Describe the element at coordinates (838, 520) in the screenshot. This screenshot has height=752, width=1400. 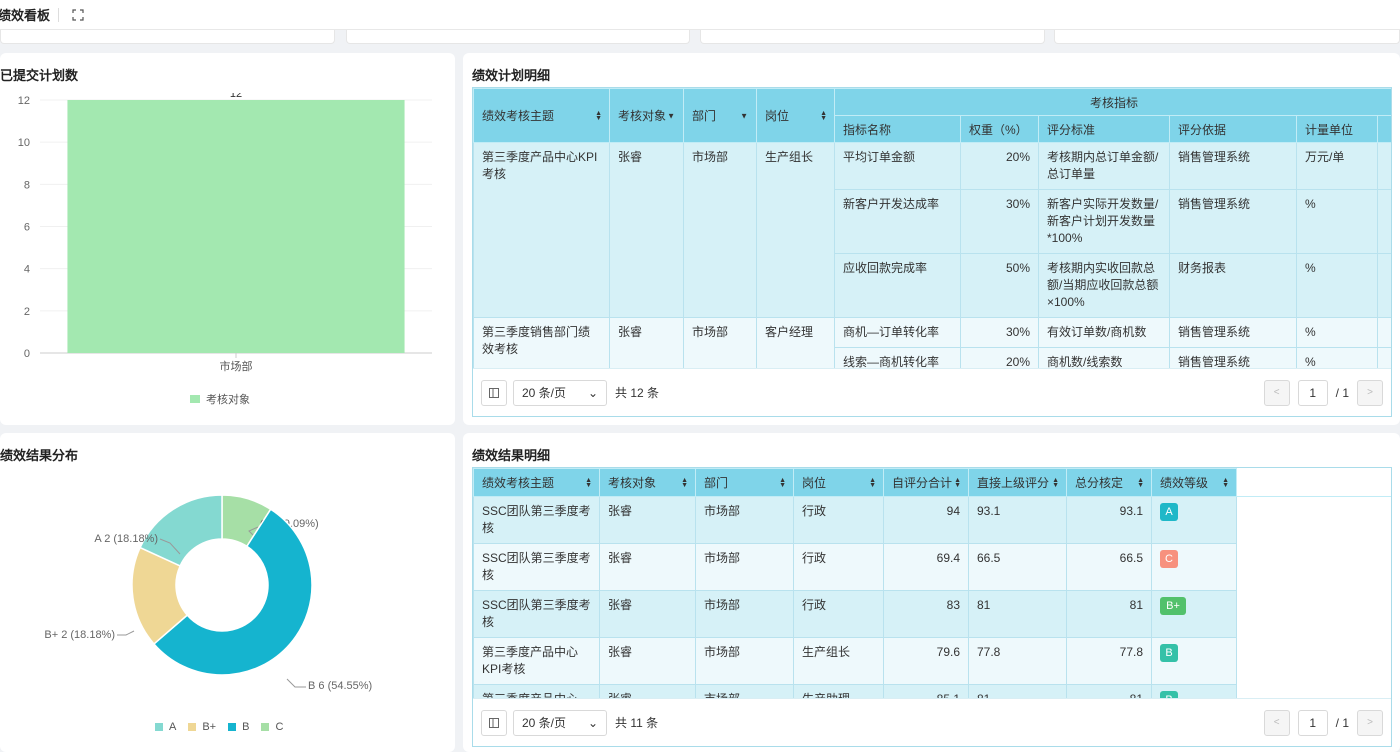
I see `cell-post: 行政` at that location.